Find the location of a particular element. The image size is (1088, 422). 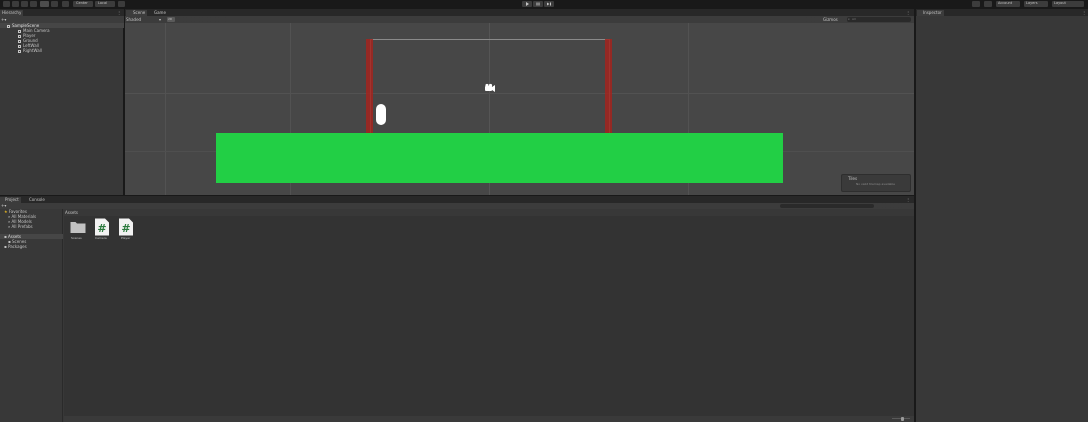

add-object-button: +▾ is located at coordinates (3, 19).